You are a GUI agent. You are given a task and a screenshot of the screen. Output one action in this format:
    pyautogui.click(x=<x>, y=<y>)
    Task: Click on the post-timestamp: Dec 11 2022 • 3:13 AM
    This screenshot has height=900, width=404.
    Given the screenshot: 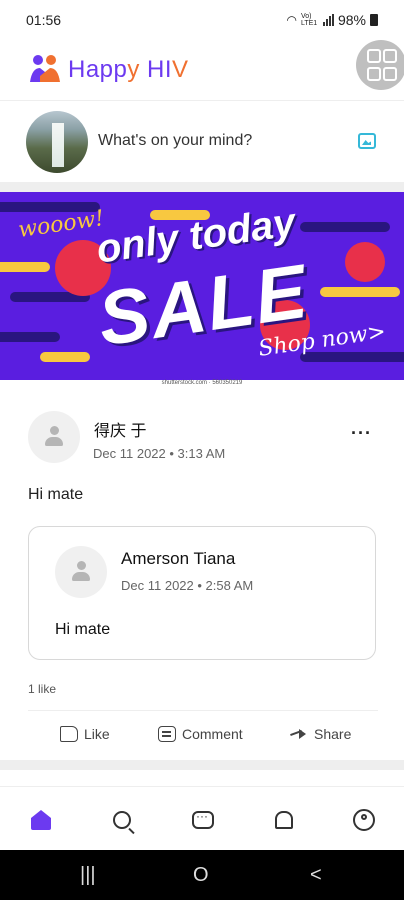 What is the action you would take?
    pyautogui.click(x=159, y=453)
    